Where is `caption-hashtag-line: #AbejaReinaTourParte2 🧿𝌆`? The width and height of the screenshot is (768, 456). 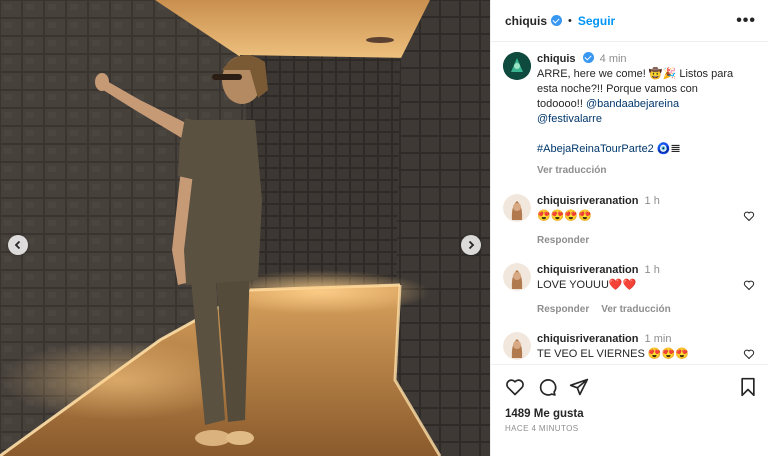 caption-hashtag-line: #AbejaReinaTourParte2 🧿𝌆 is located at coordinates (641, 149).